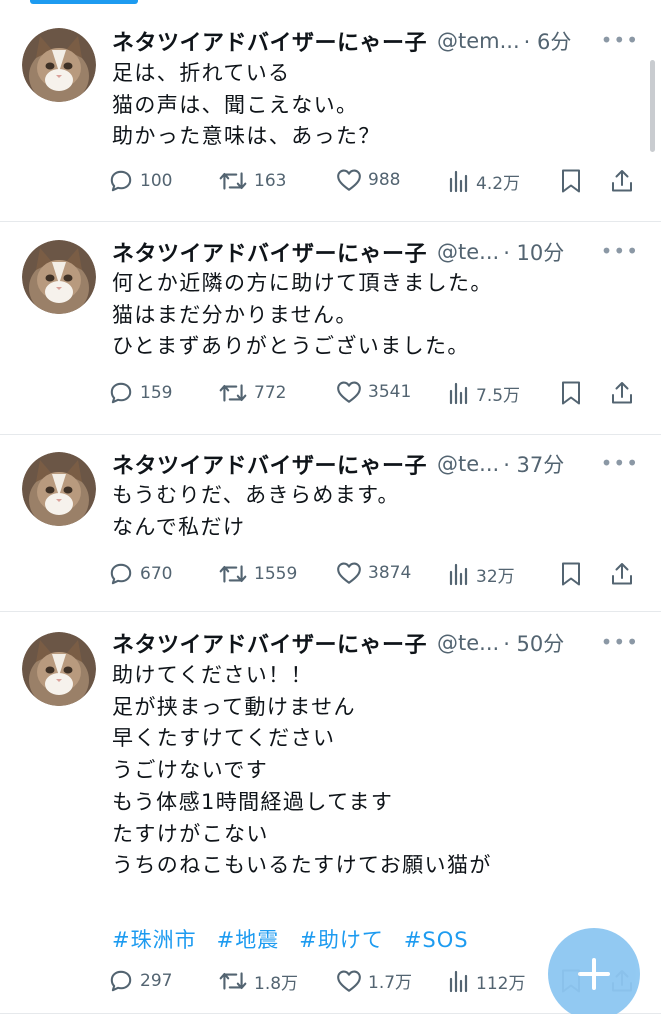  Describe the element at coordinates (276, 574) in the screenshot. I see `retweet-count: 1559` at that location.